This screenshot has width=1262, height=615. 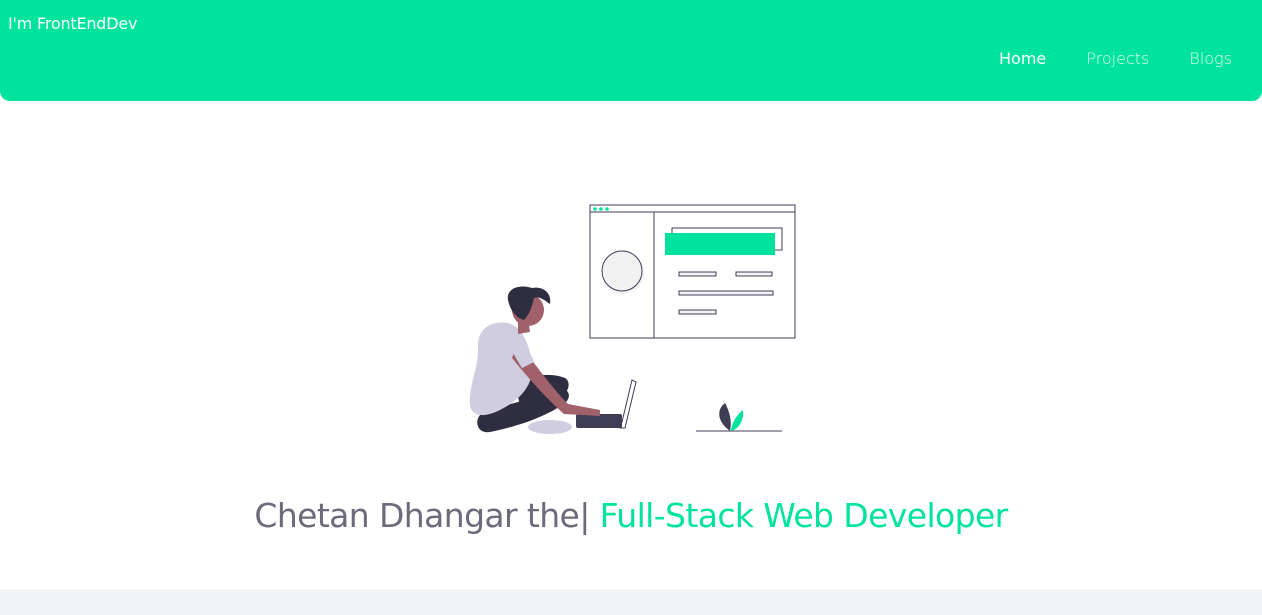 I want to click on nav-link-home: Home, so click(x=1022, y=58).